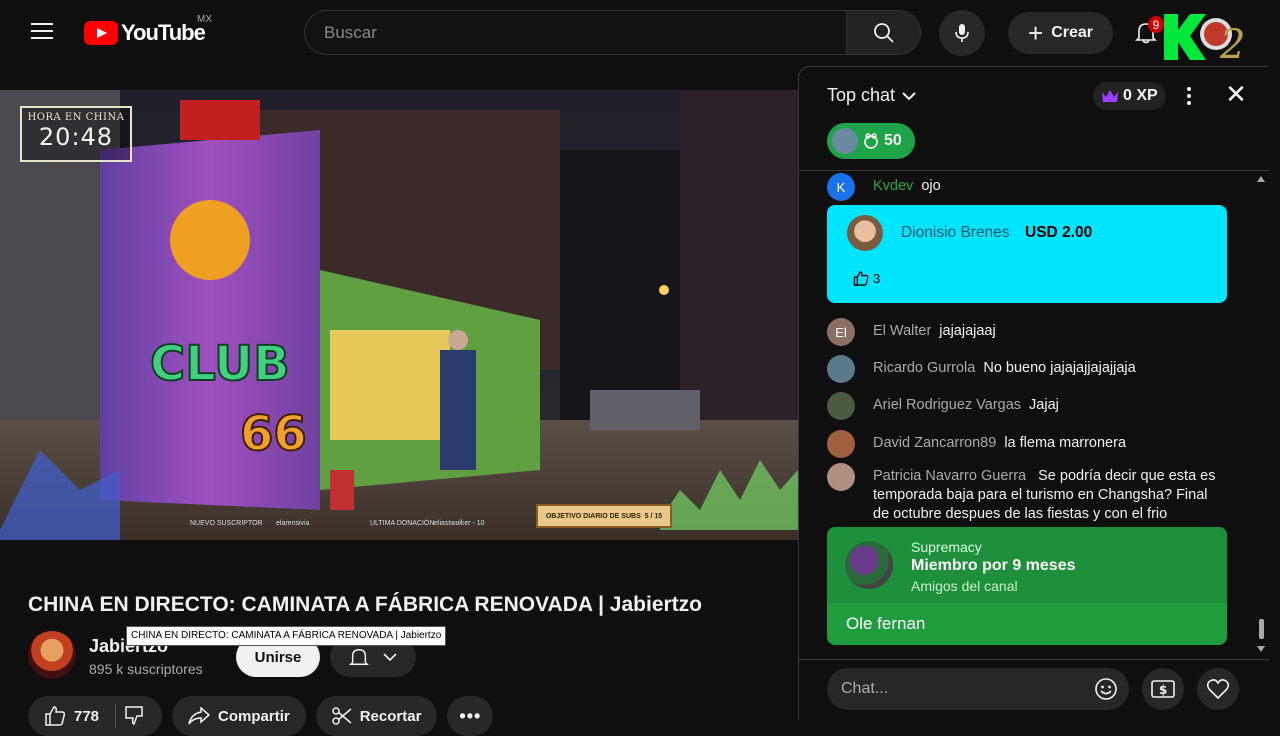  Describe the element at coordinates (967, 331) in the screenshot. I see `chat-text: jajajajaaj` at that location.